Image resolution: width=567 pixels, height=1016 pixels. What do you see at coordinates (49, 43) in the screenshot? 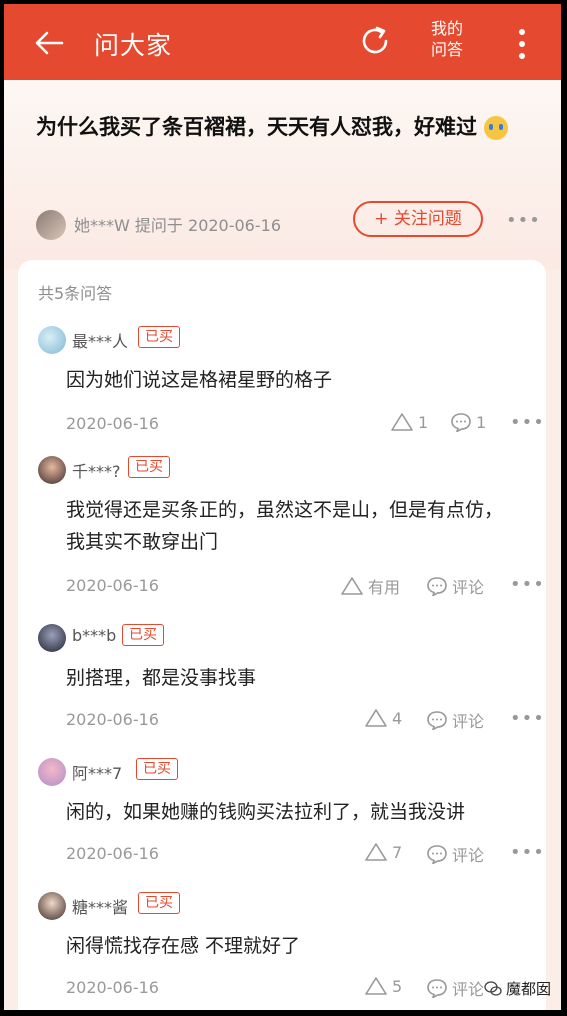
I see `back-arrow-icon` at bounding box center [49, 43].